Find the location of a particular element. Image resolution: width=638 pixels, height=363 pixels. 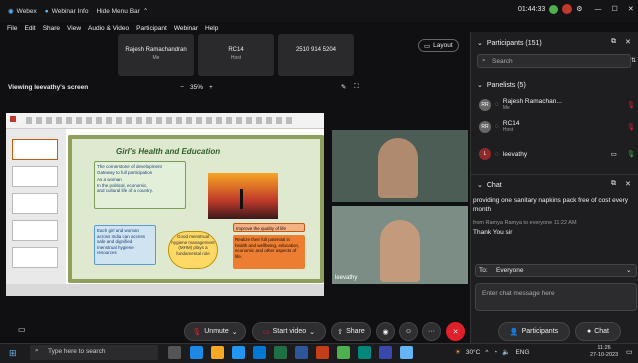

sort-icon: ⇅ is located at coordinates (633, 60).